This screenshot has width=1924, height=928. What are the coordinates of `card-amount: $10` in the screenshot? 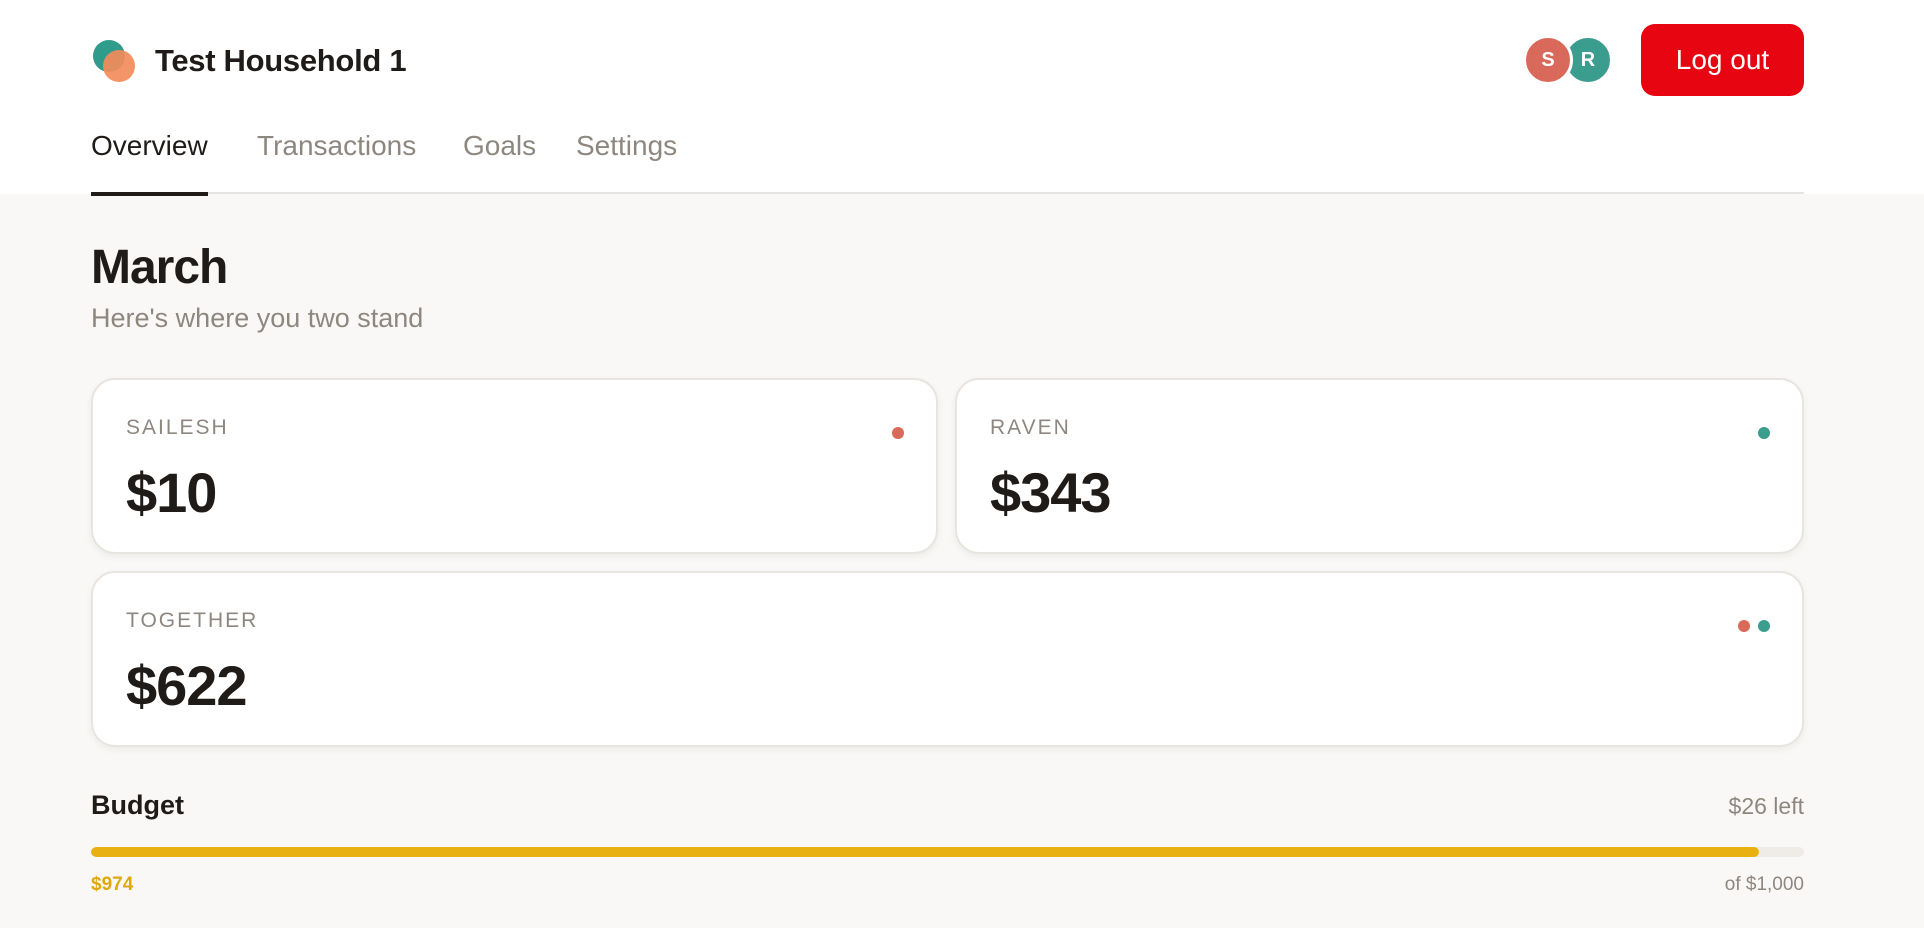 It's located at (171, 492).